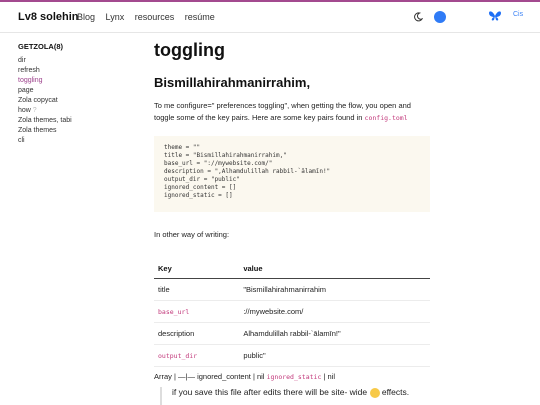 This screenshot has height=405, width=540. I want to click on nav-item-resources: resources, so click(155, 17).